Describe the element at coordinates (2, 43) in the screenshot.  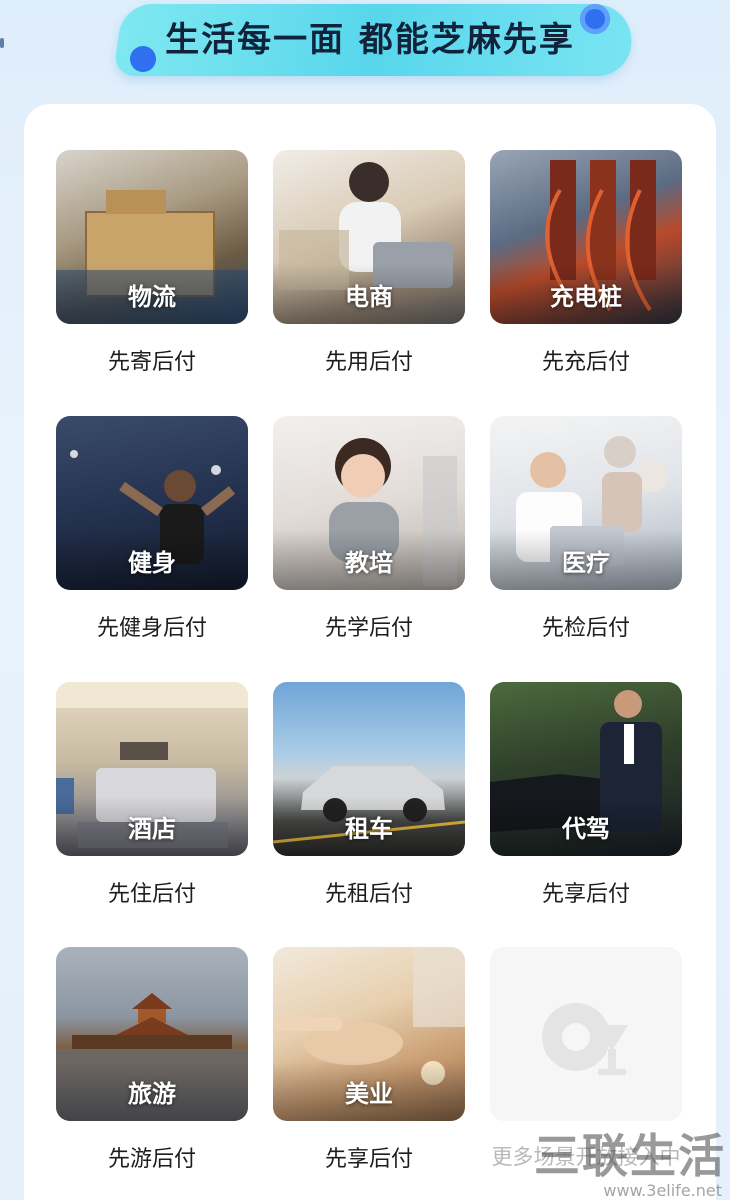
I see `edge-mark` at that location.